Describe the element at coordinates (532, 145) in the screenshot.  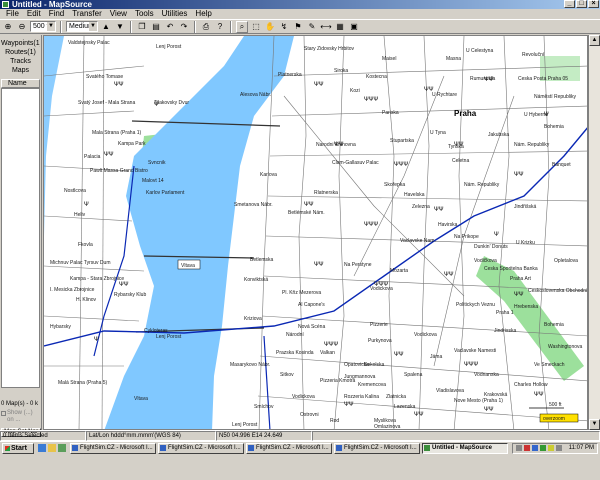
I see `map-label: Nám. Republiky` at that location.